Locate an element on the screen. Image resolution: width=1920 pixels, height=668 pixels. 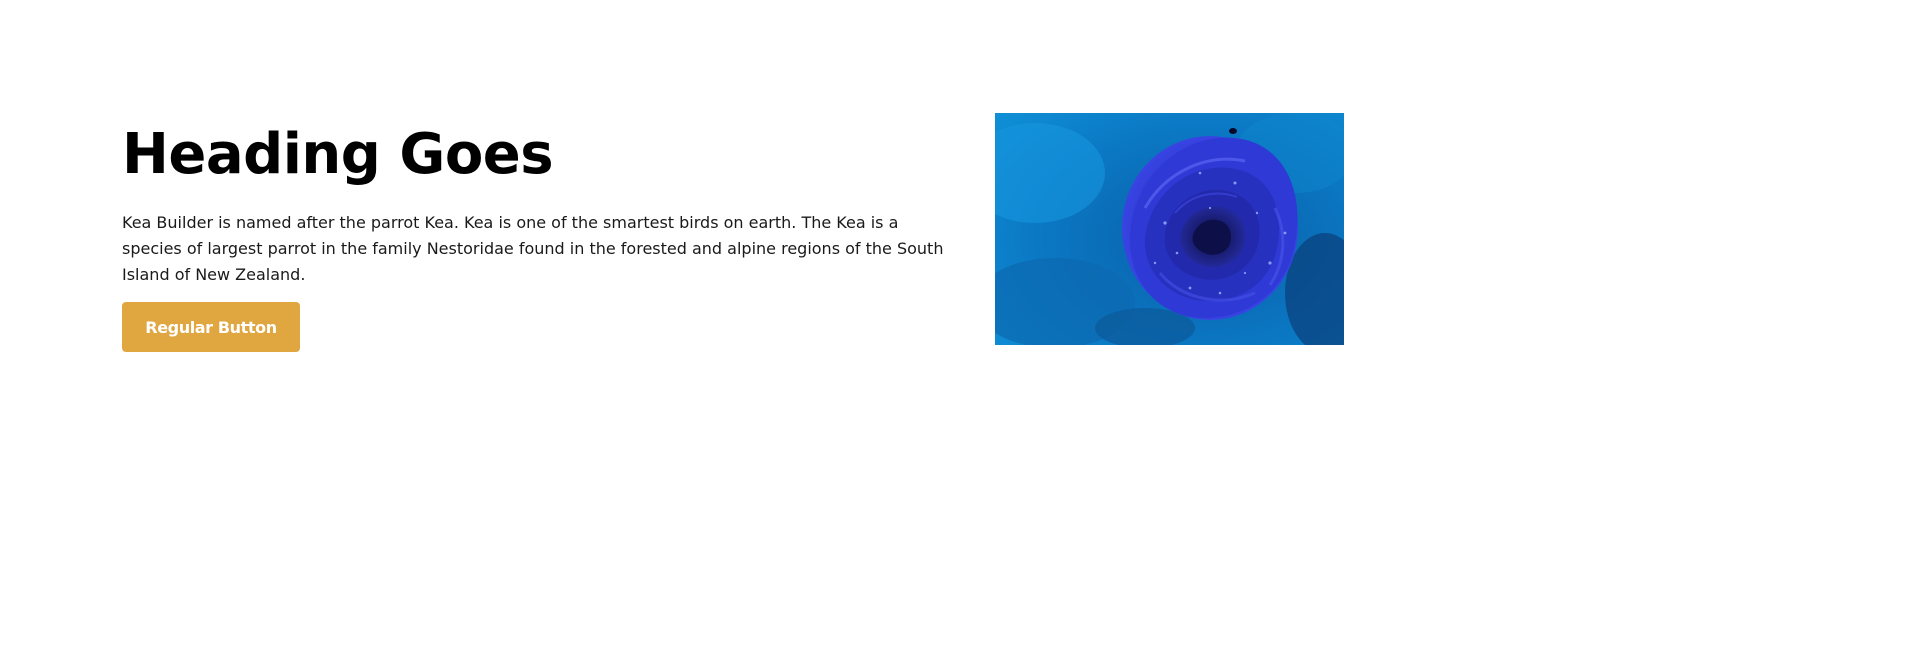
blue-rose-illustration is located at coordinates (1169, 229).